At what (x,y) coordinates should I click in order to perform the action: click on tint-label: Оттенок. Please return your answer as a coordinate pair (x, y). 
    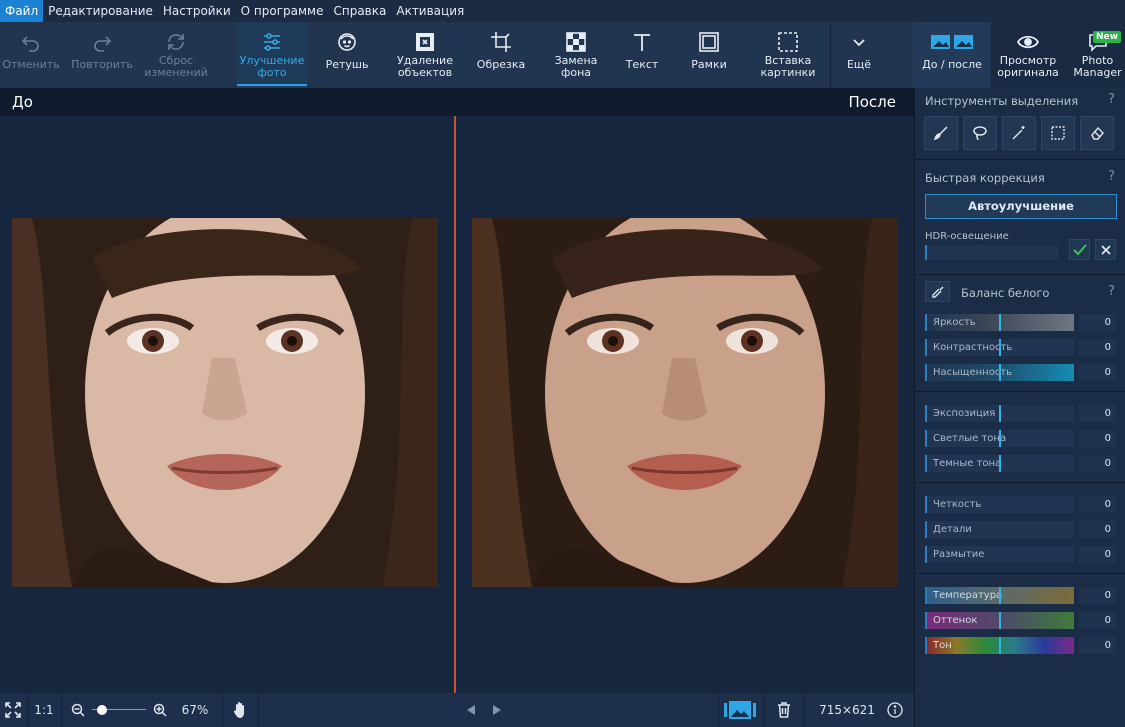
    Looking at the image, I should click on (955, 620).